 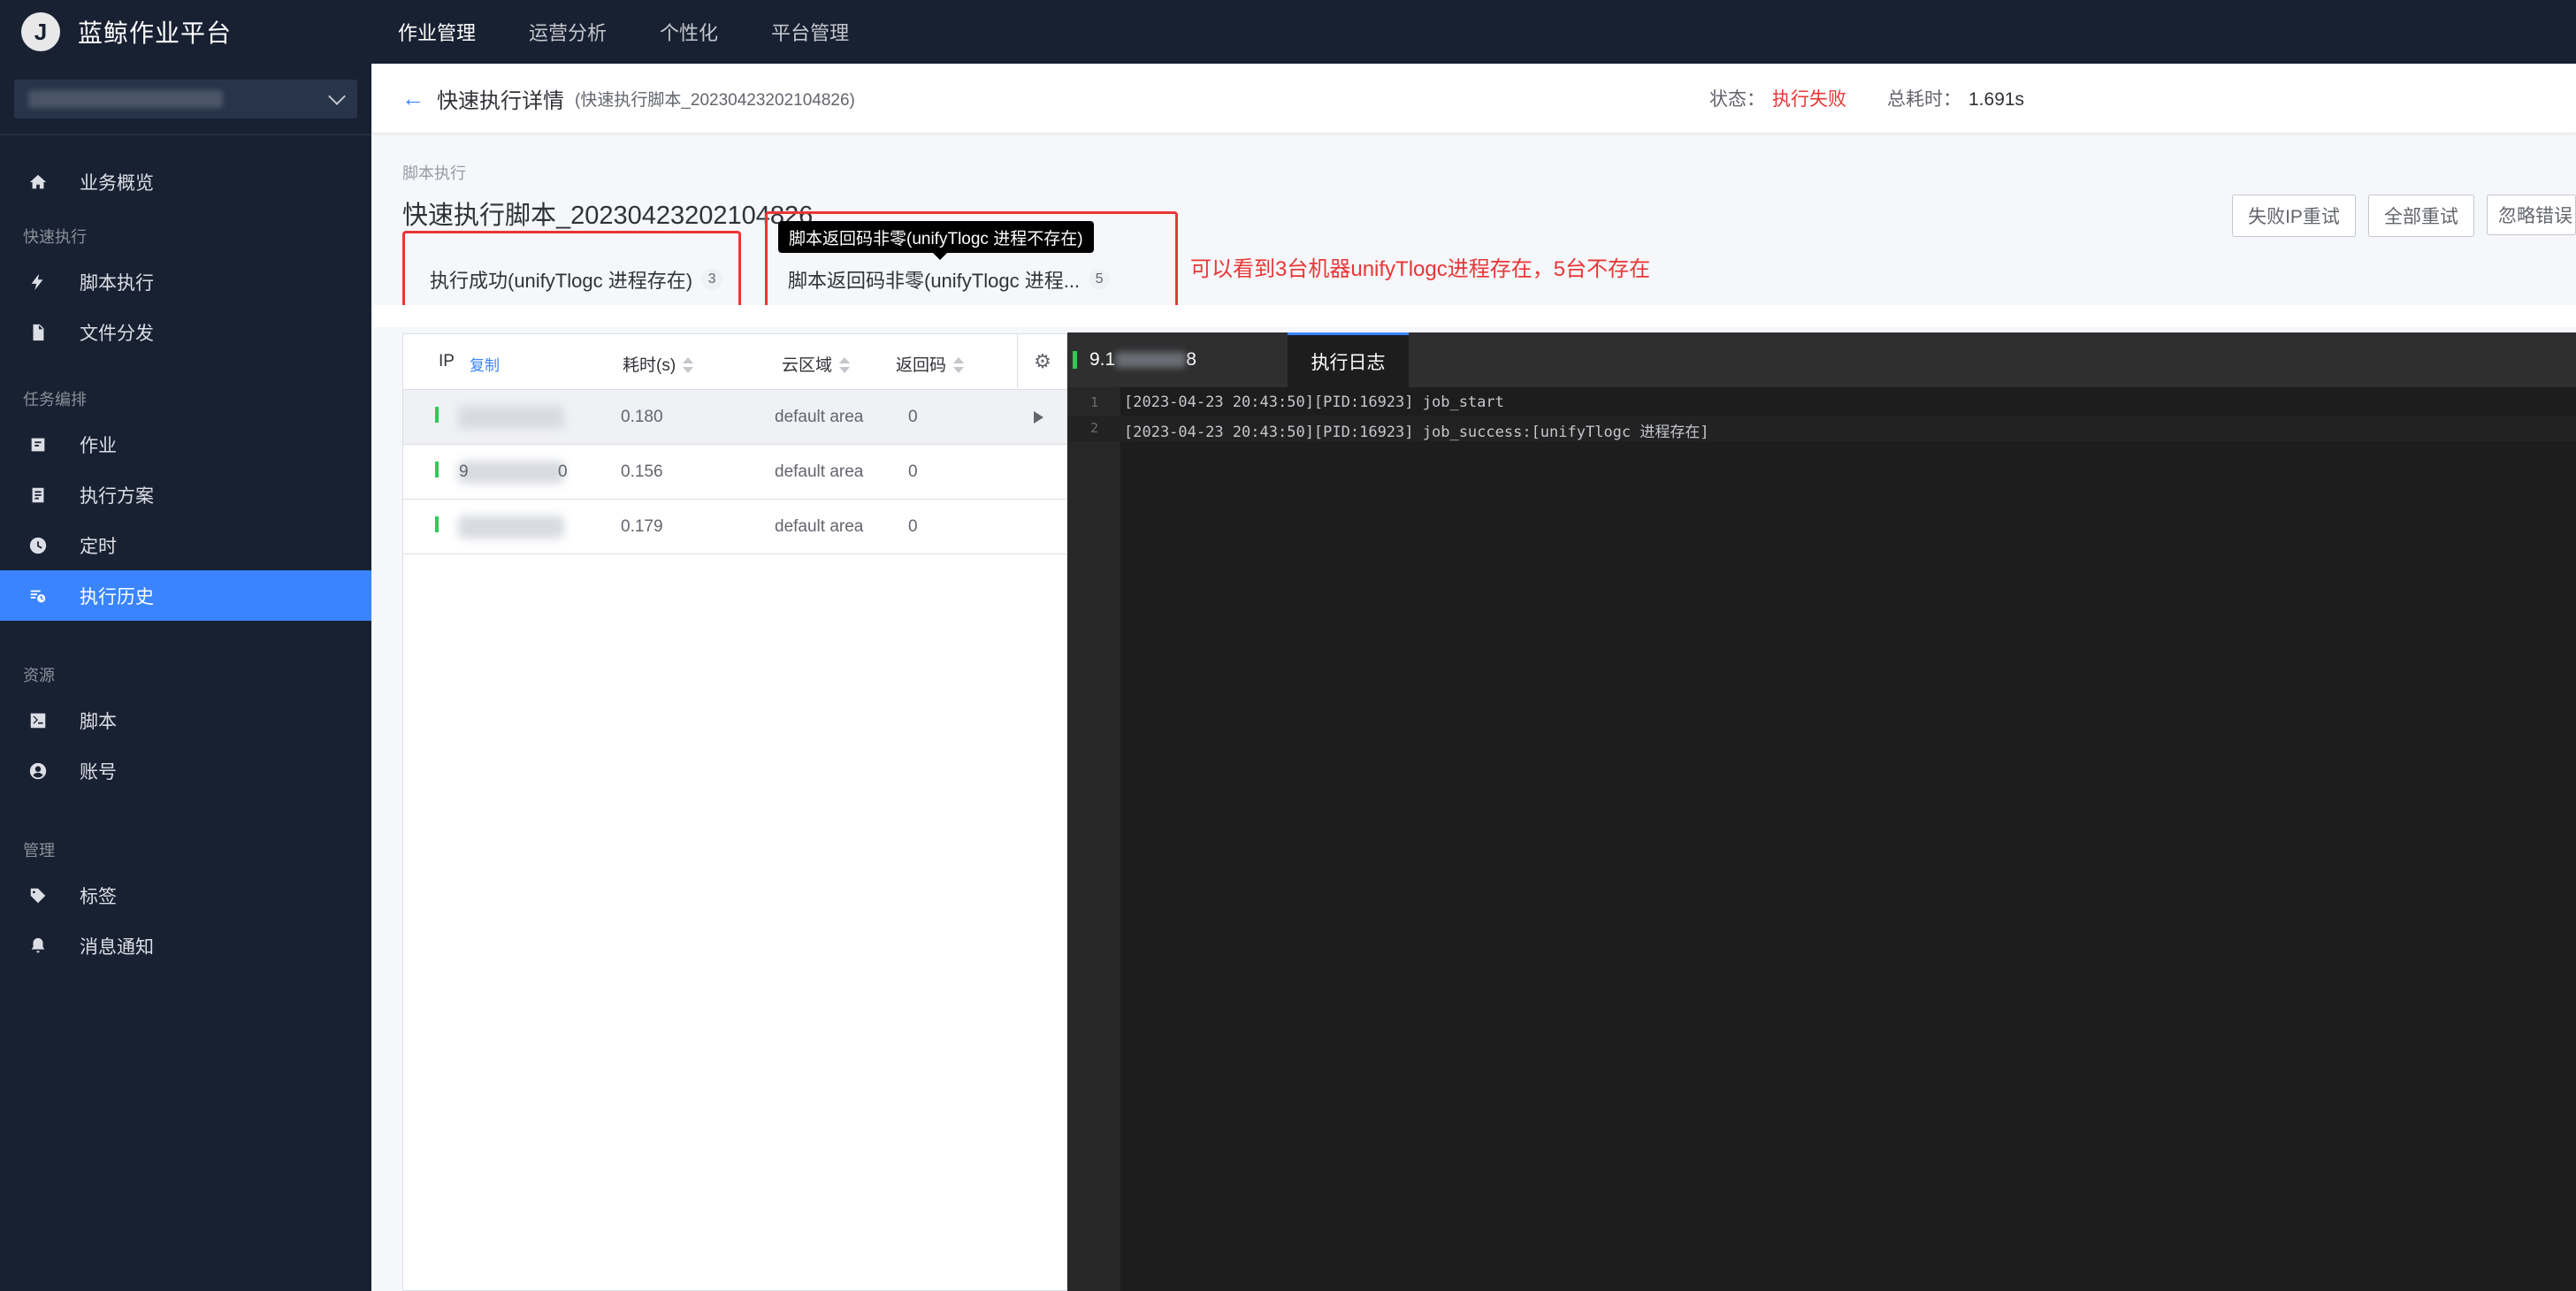 I want to click on nav-ops-analysis: 运营分析, so click(x=568, y=32).